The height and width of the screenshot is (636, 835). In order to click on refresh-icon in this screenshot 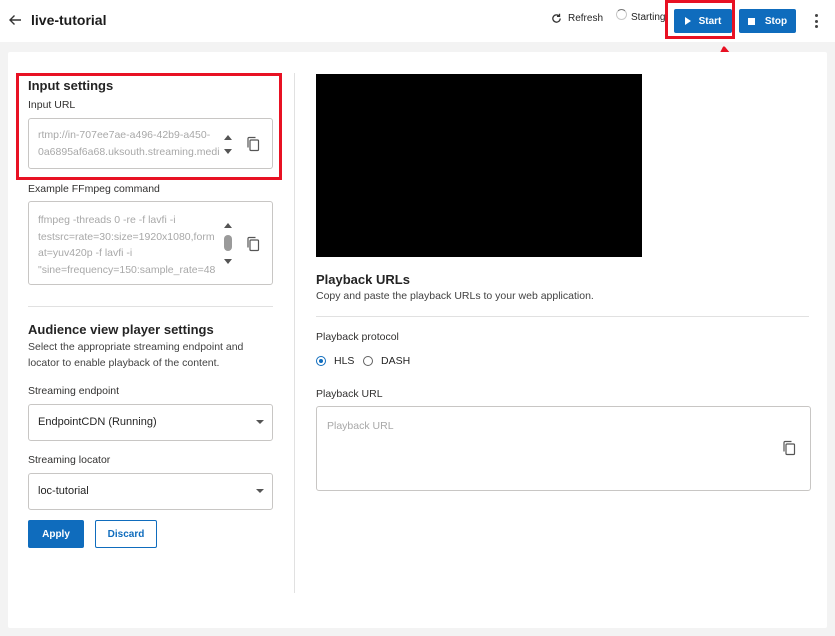, I will do `click(556, 18)`.